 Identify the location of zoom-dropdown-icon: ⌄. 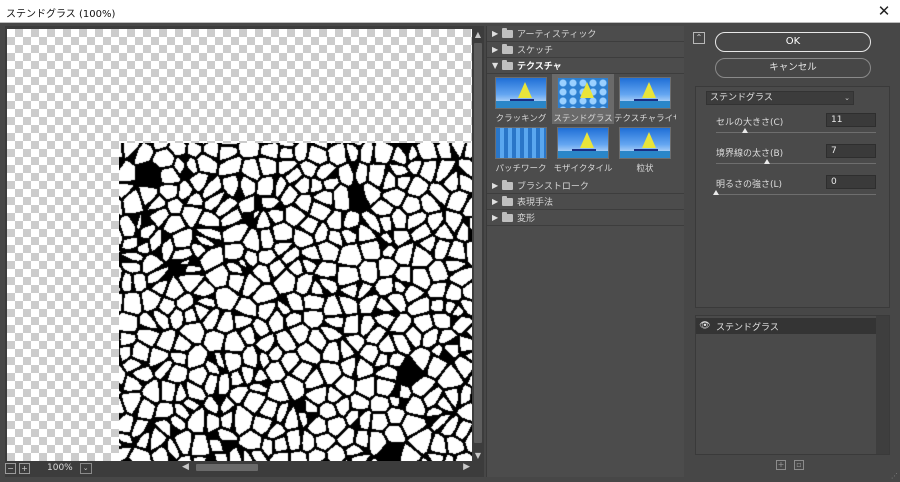
(85, 468).